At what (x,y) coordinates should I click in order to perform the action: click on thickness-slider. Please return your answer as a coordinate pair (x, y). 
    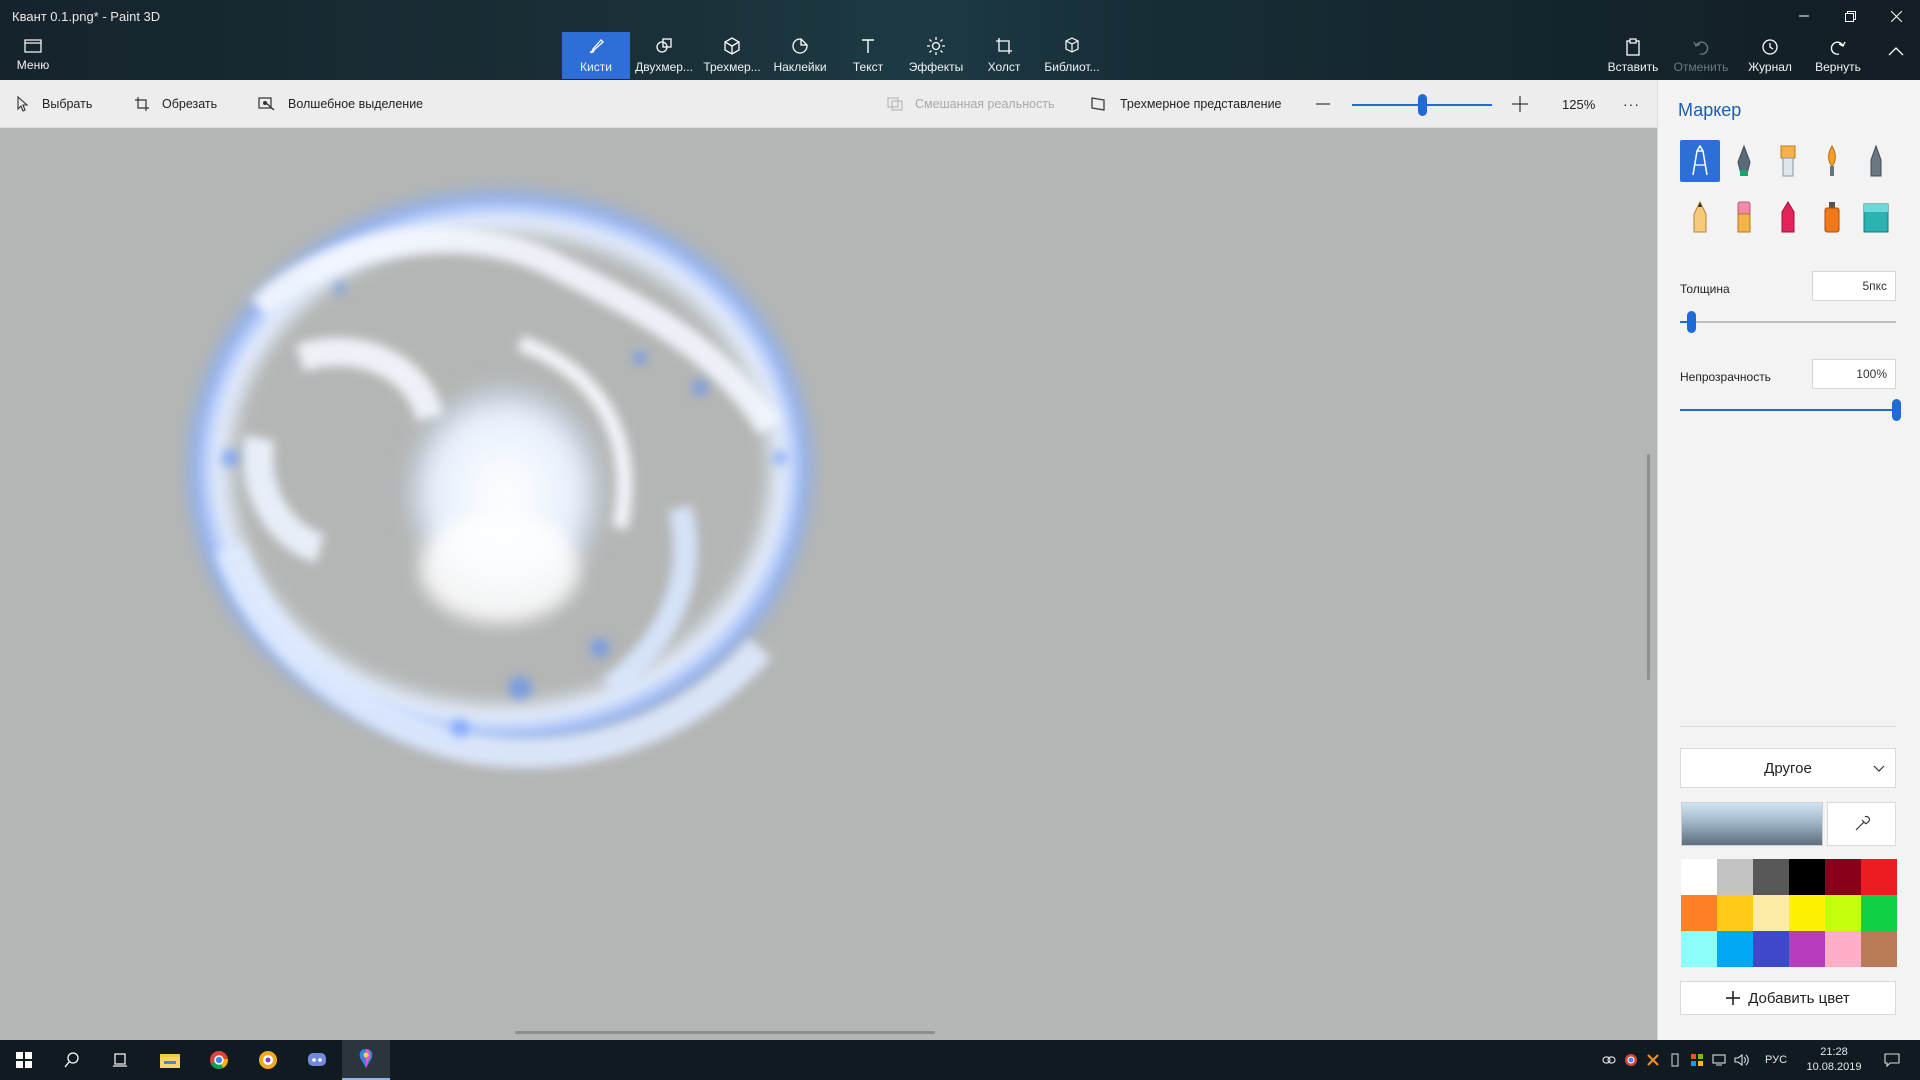
    Looking at the image, I should click on (1788, 322).